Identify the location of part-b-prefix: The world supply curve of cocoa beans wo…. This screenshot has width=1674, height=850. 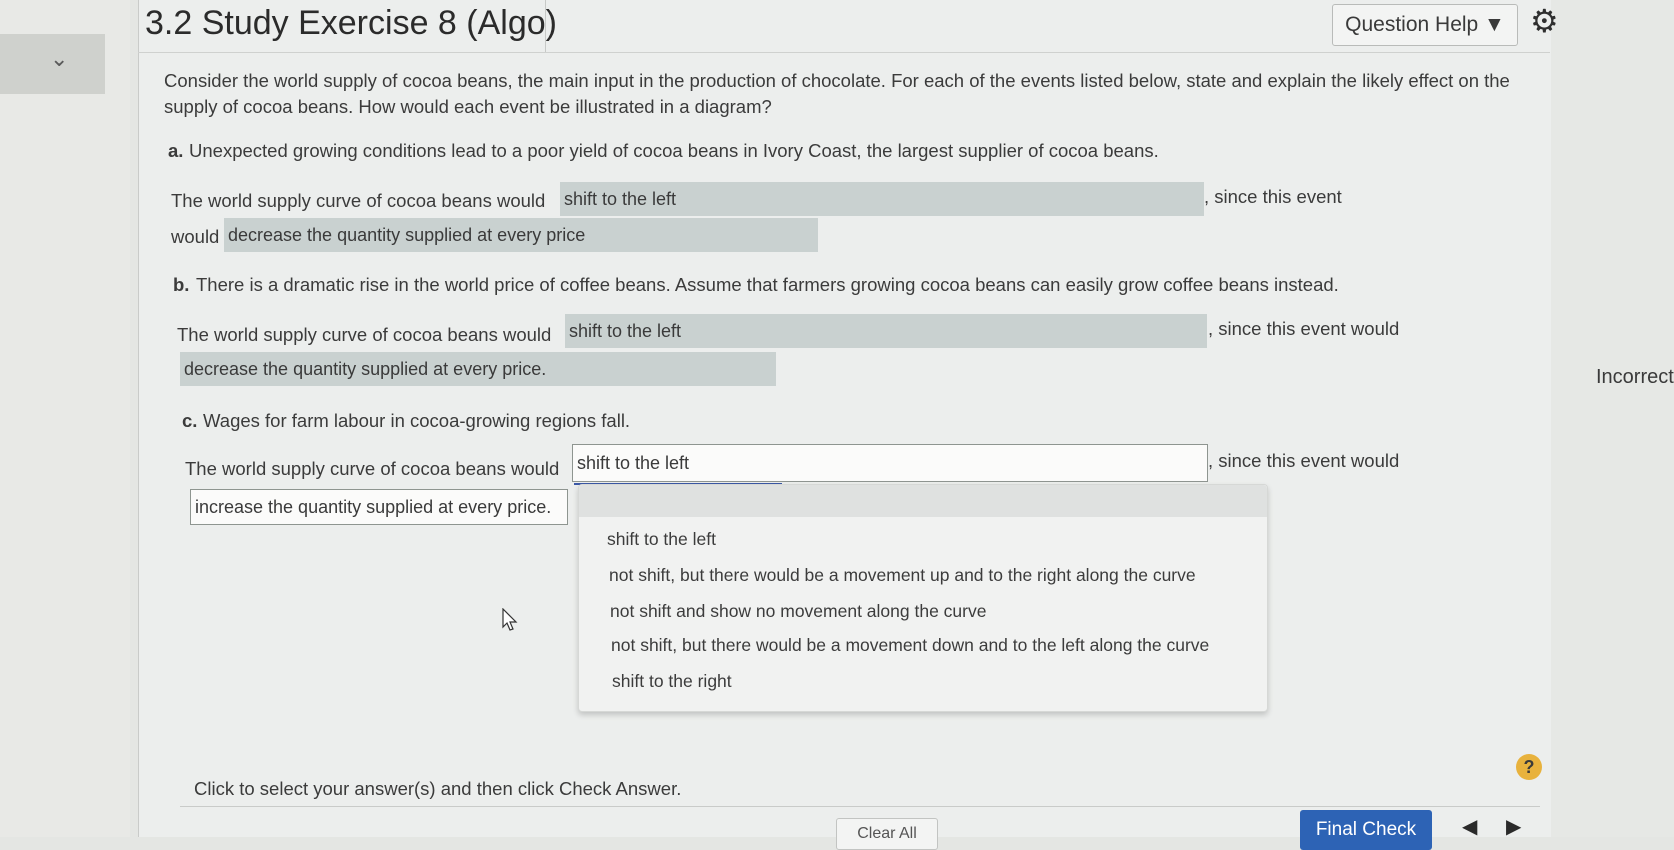
(364, 334).